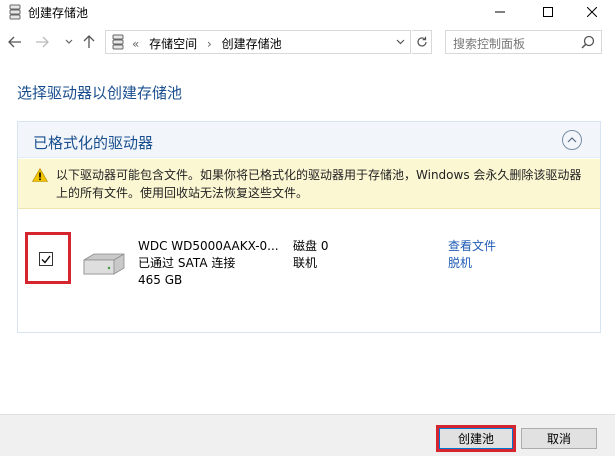  I want to click on cancel-button: 取消, so click(559, 438).